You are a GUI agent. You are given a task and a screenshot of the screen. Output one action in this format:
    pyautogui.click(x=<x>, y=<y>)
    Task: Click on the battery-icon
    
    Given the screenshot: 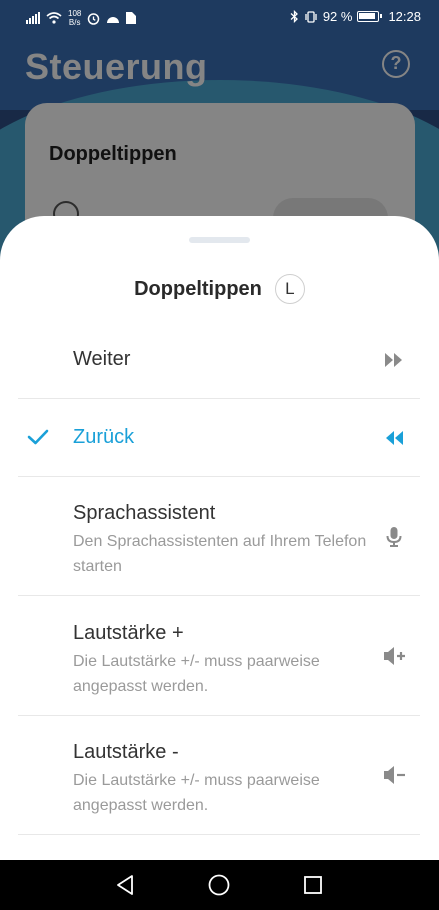 What is the action you would take?
    pyautogui.click(x=370, y=16)
    